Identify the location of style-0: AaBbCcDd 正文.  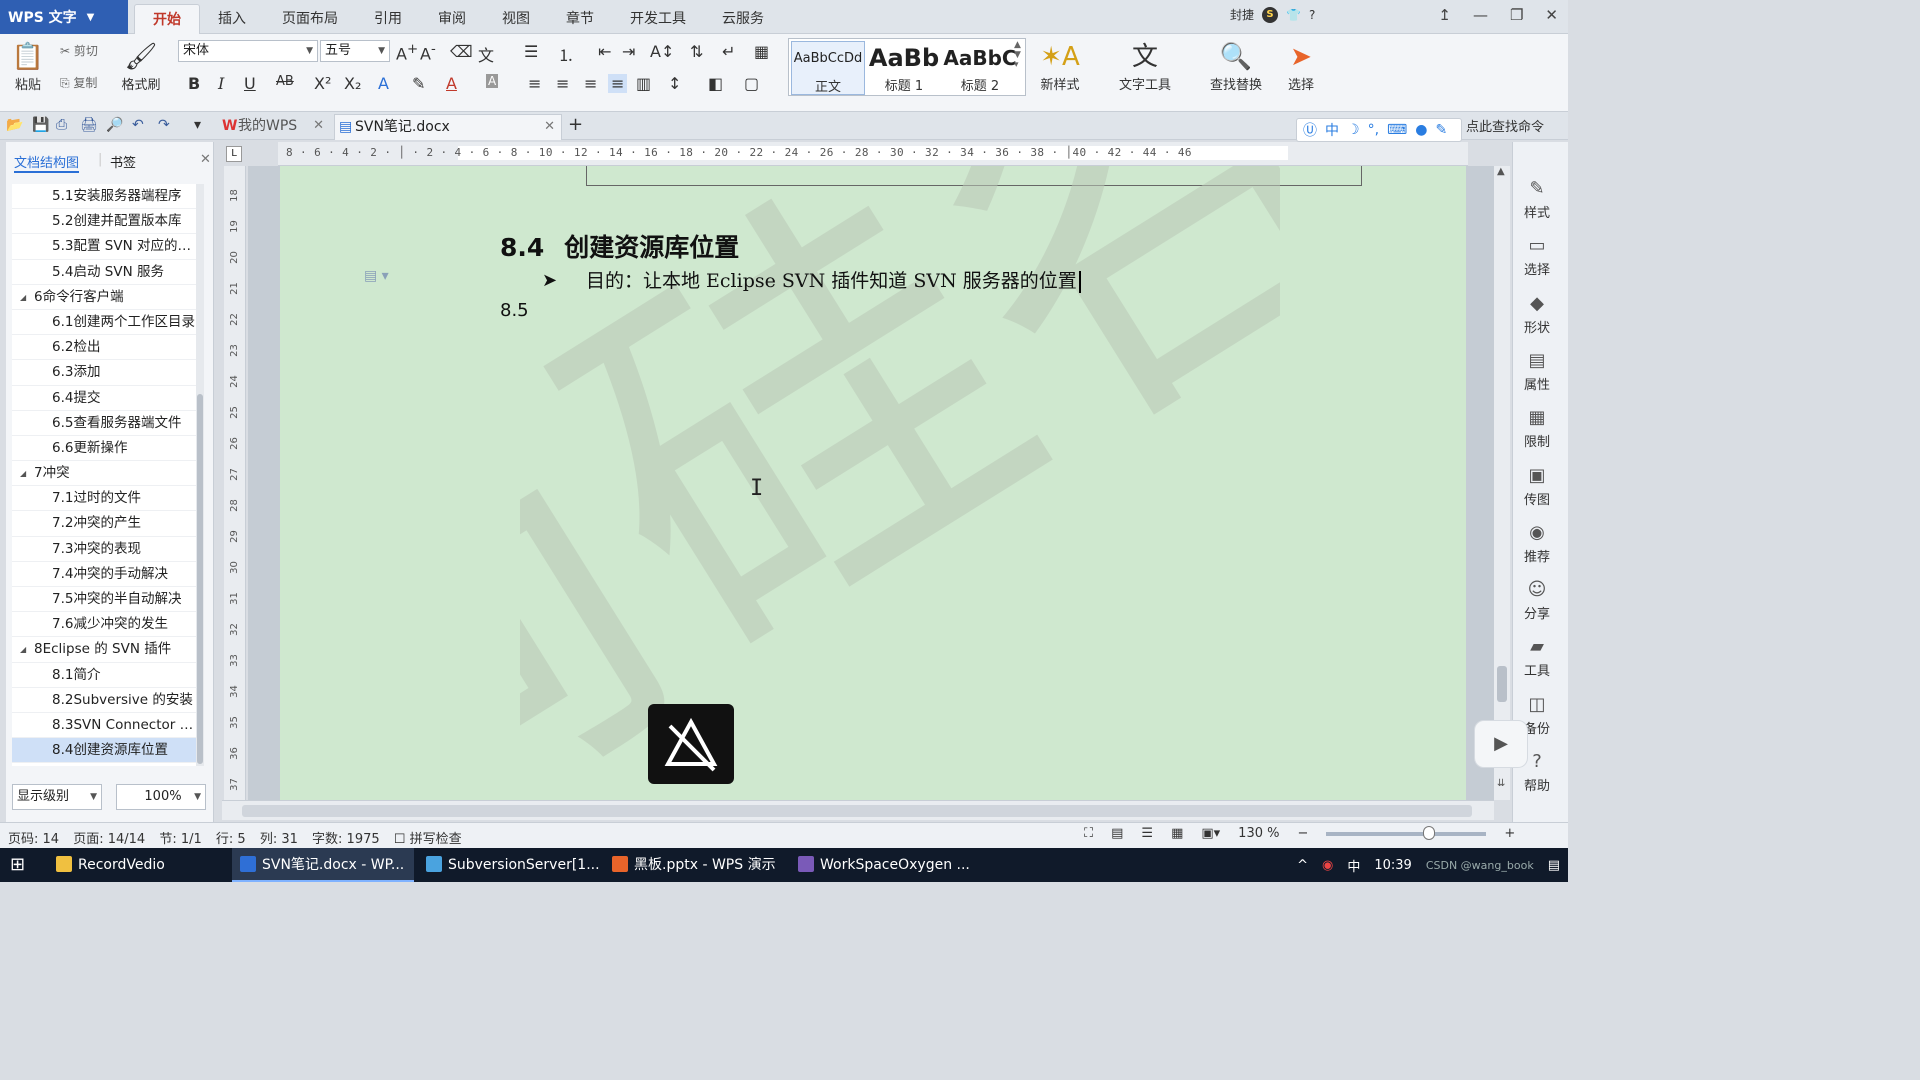
(828, 68).